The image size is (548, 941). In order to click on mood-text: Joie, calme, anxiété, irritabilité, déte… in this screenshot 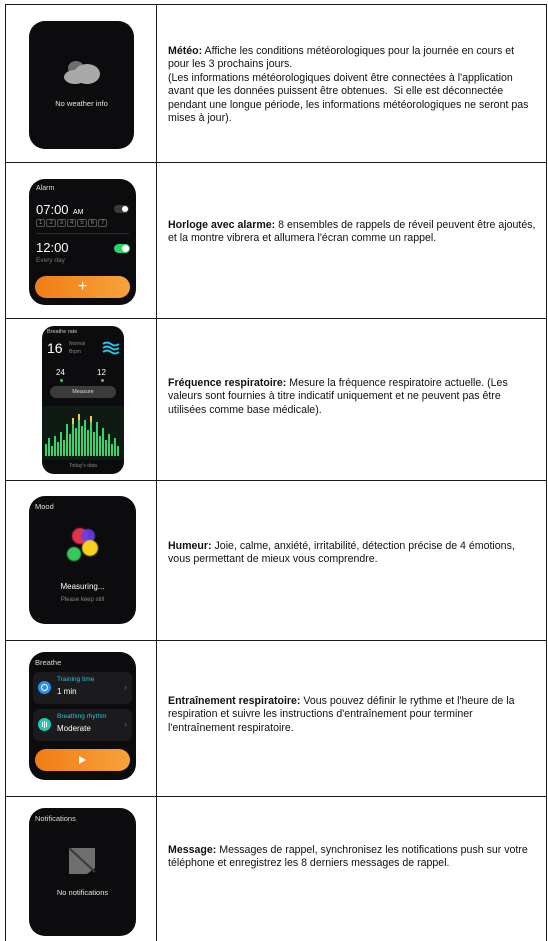, I will do `click(341, 553)`.